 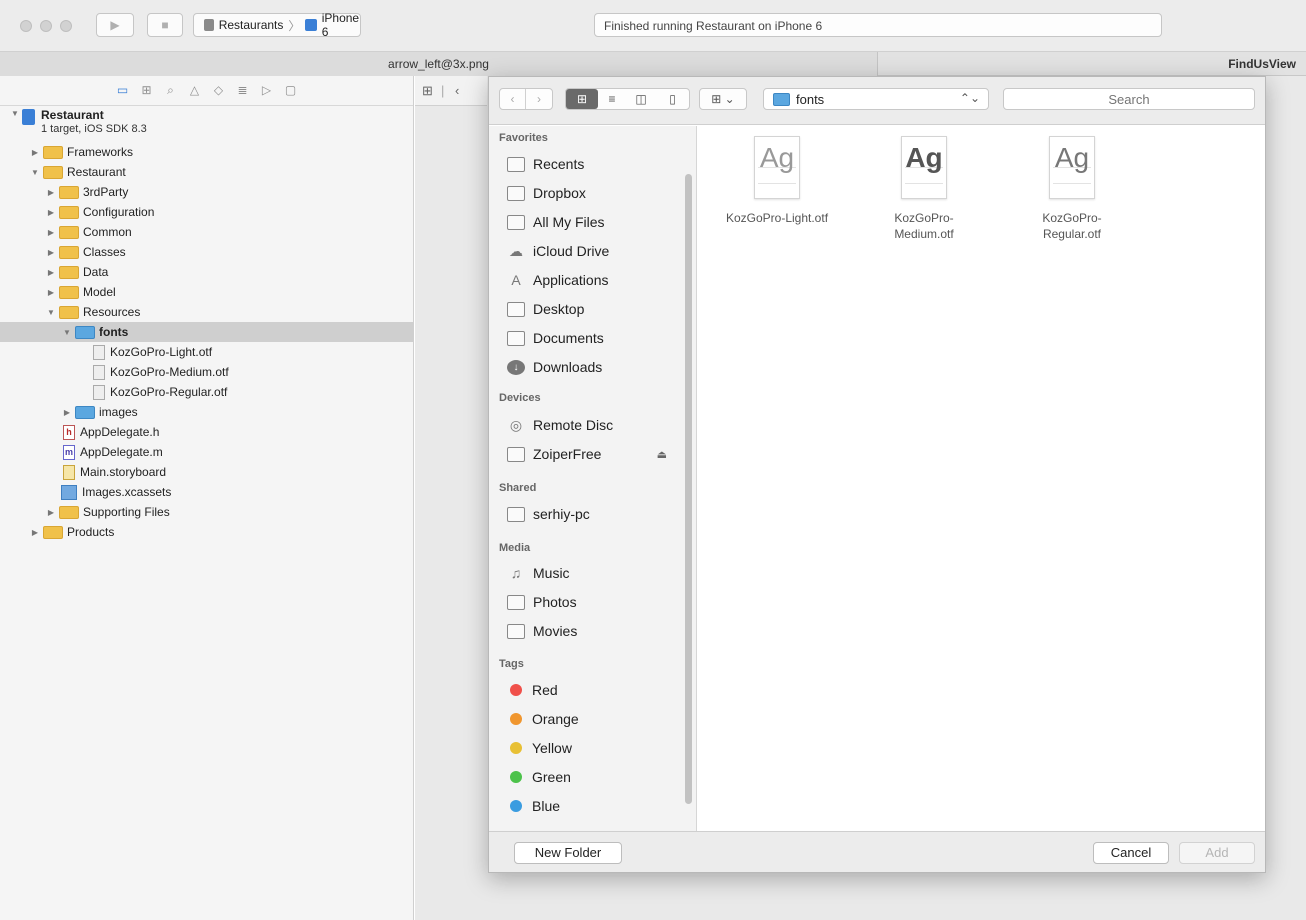 What do you see at coordinates (597, 251) in the screenshot?
I see `sidebar-item-icloud-drive: ☁ iCloud Drive` at bounding box center [597, 251].